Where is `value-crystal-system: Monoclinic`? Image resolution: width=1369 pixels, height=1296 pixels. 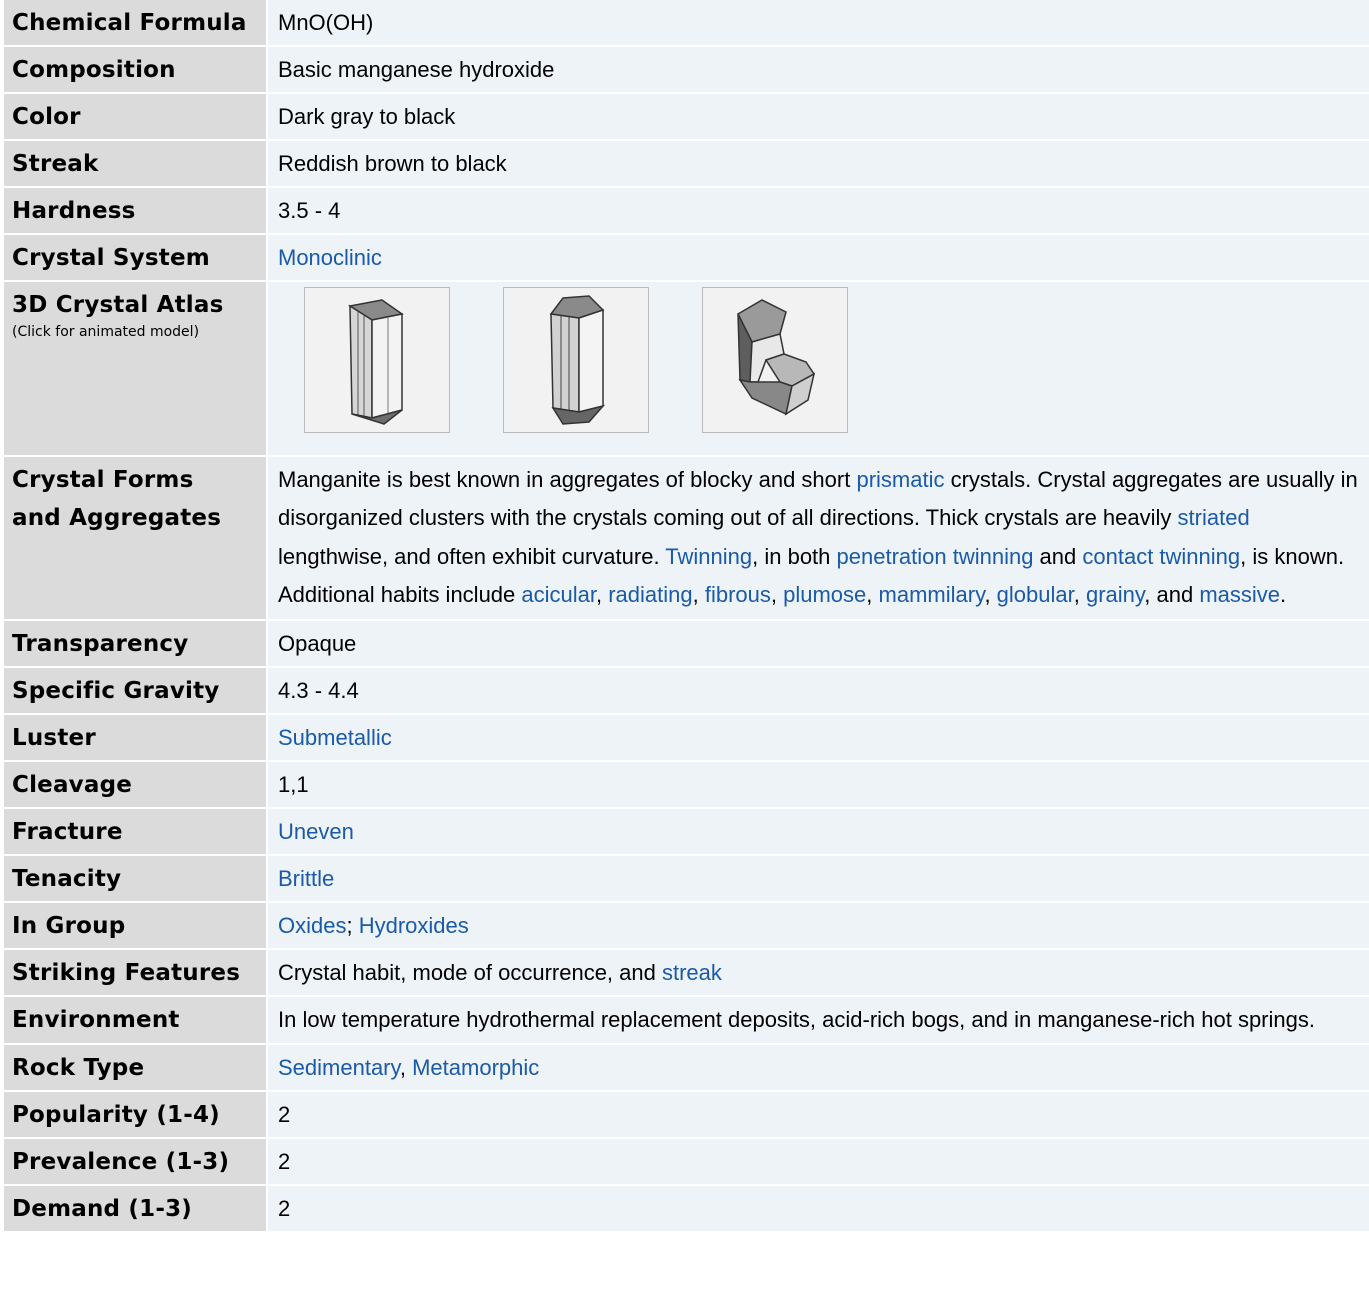
value-crystal-system: Monoclinic is located at coordinates (818, 257).